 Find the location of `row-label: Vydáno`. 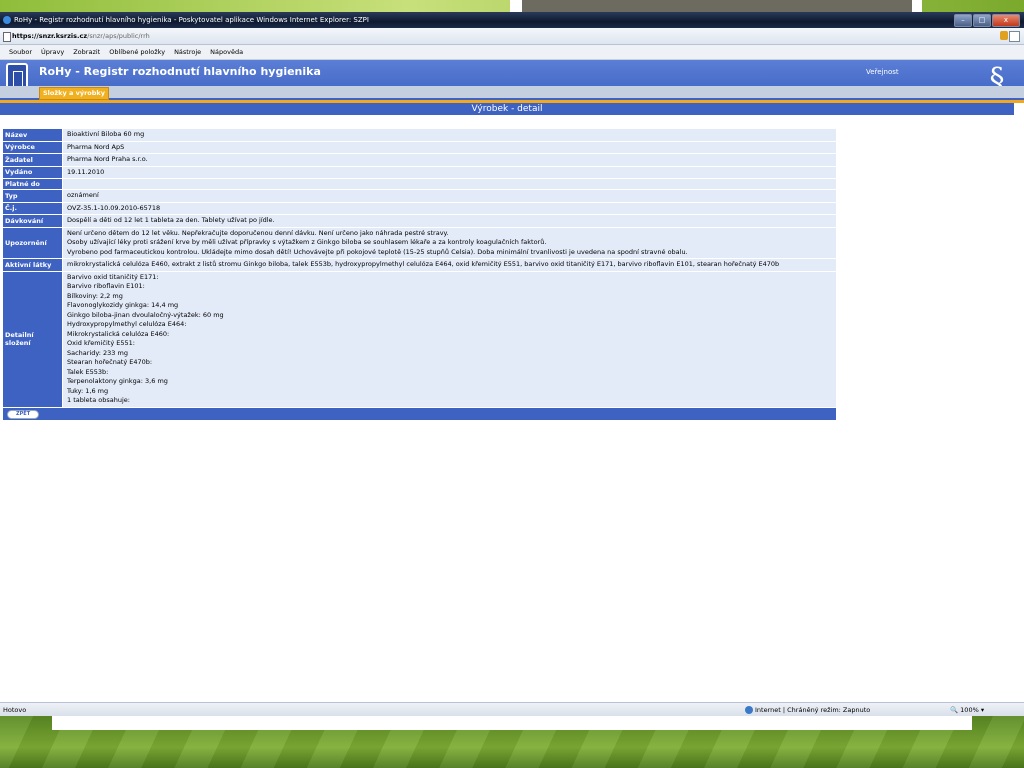

row-label: Vydáno is located at coordinates (32, 172).